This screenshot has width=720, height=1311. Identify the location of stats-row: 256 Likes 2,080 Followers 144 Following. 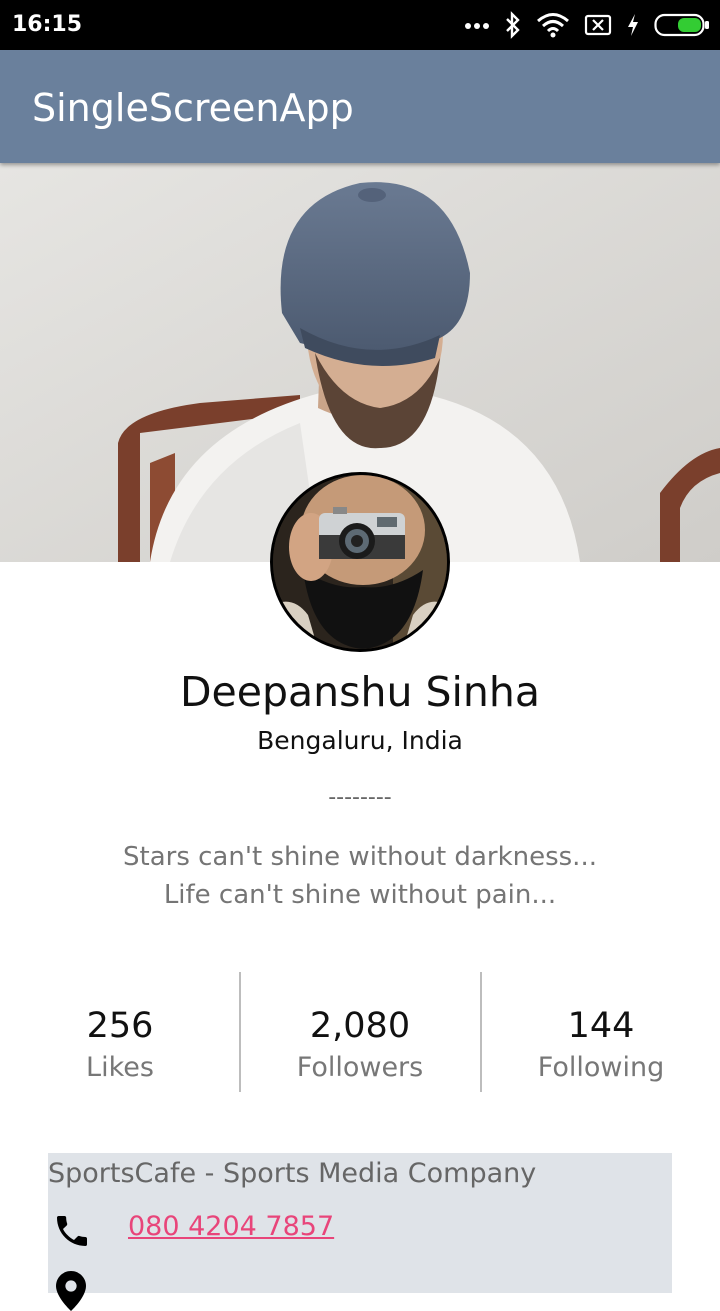
(360, 1032).